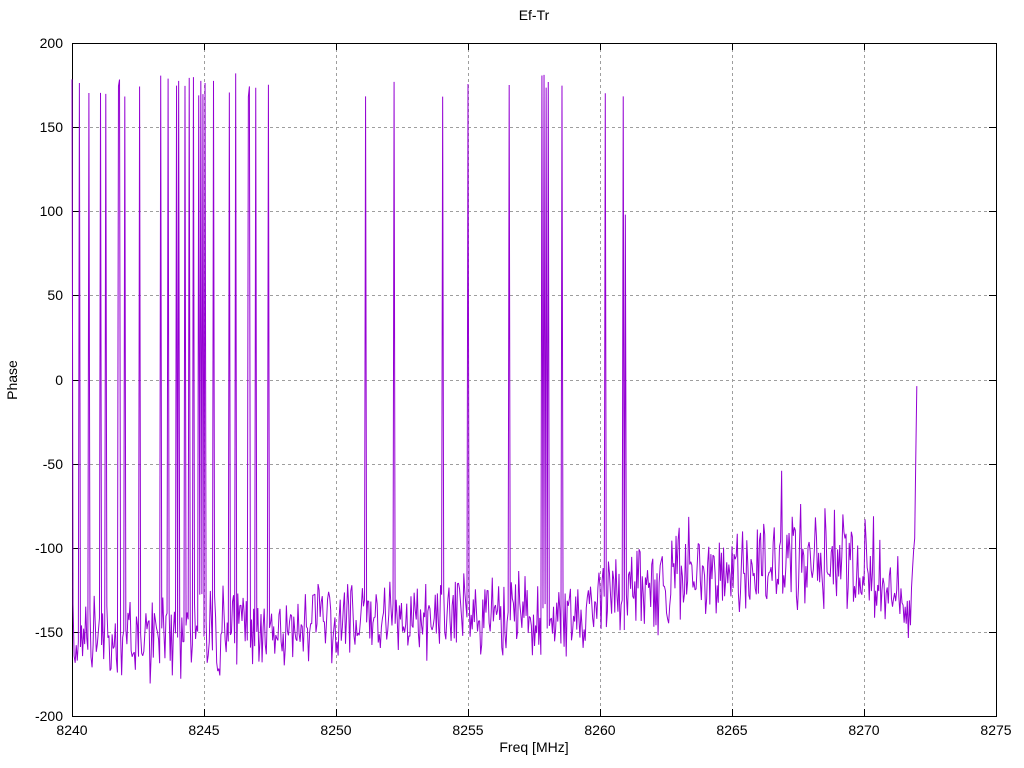  Describe the element at coordinates (534, 747) in the screenshot. I see `x-axis-label: Freq [MHz]` at that location.